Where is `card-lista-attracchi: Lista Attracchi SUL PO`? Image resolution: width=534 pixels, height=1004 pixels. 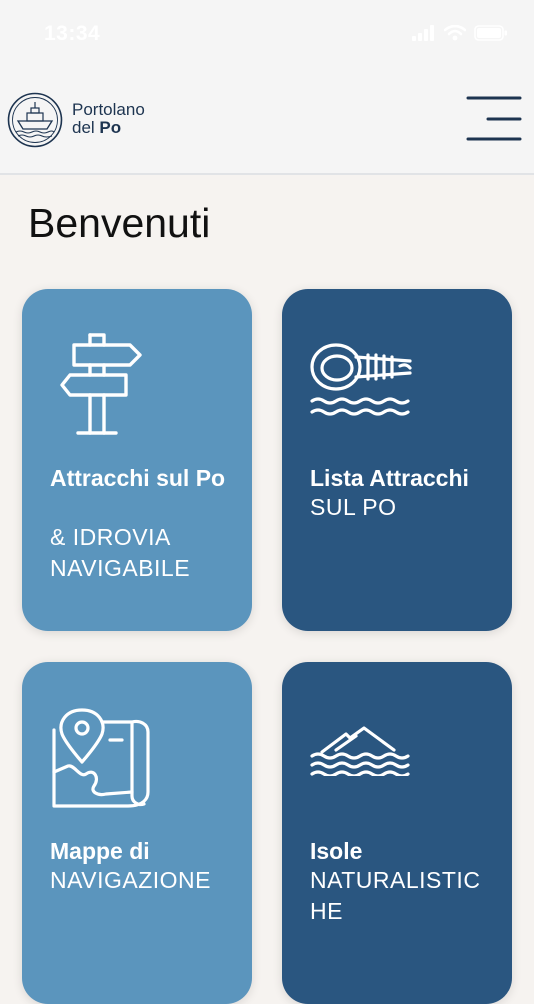 card-lista-attracchi: Lista Attracchi SUL PO is located at coordinates (397, 460).